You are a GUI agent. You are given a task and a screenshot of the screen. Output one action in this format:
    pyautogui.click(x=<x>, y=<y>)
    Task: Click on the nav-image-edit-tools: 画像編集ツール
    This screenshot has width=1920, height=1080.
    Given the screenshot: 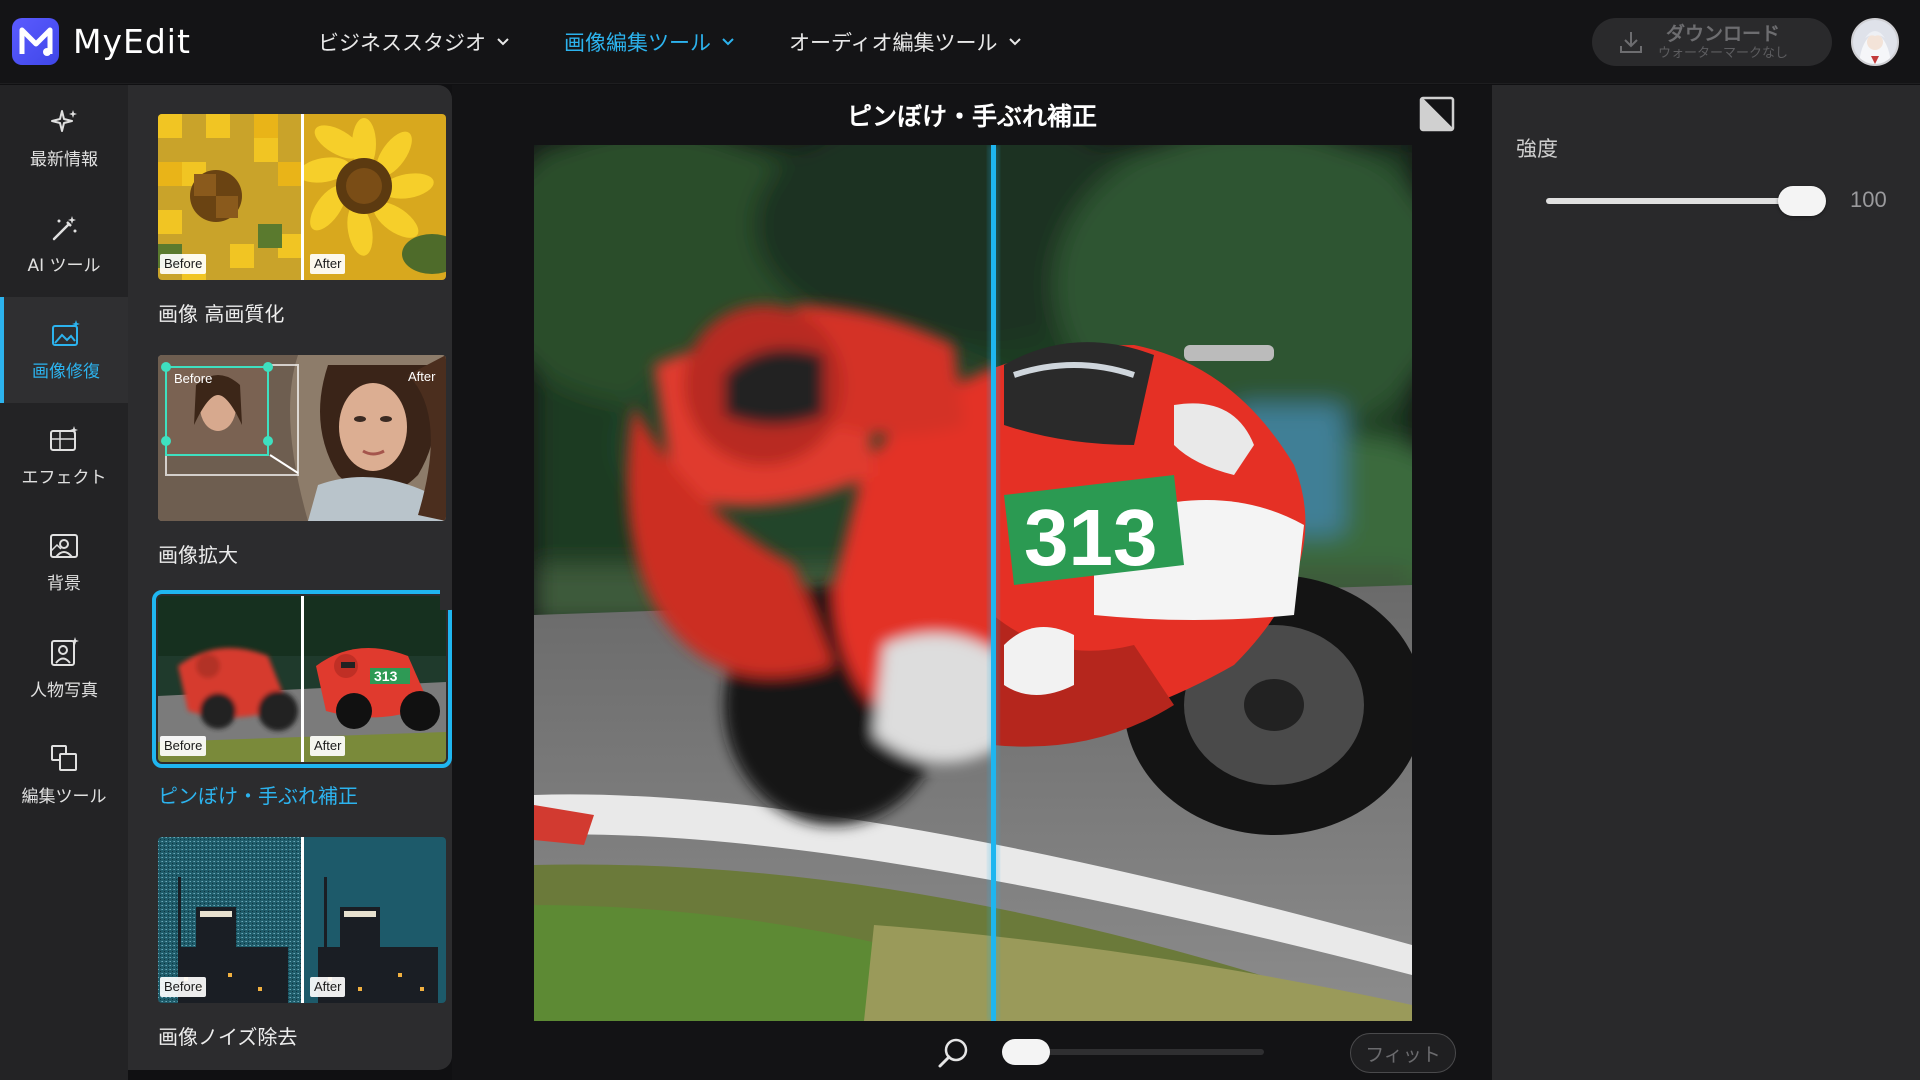 What is the action you would take?
    pyautogui.click(x=649, y=42)
    